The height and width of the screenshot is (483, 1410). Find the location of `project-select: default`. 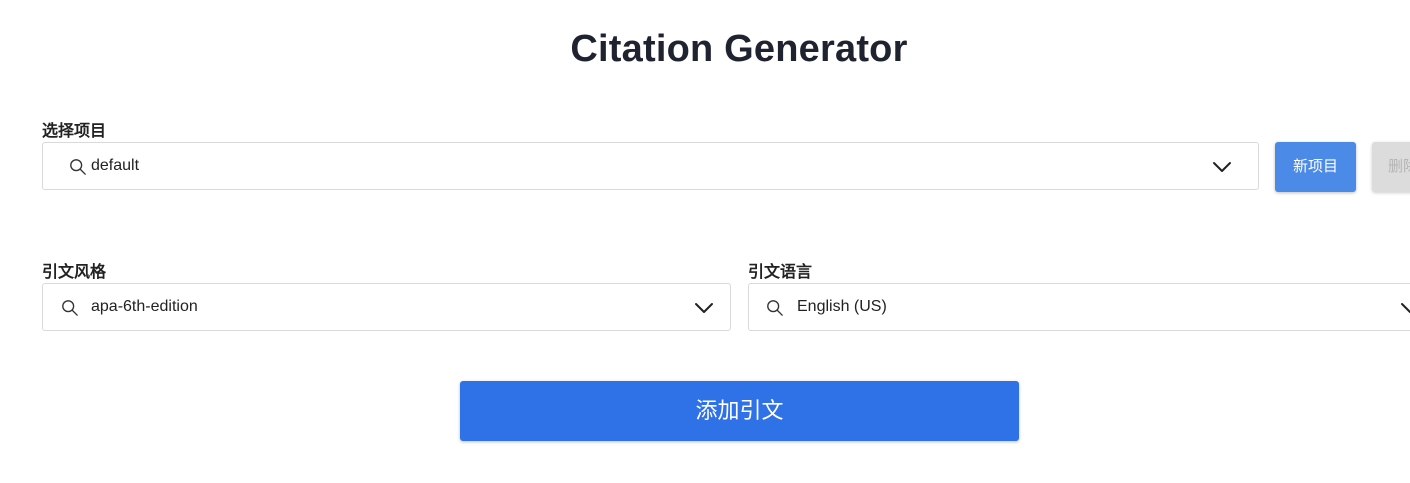

project-select: default is located at coordinates (650, 166).